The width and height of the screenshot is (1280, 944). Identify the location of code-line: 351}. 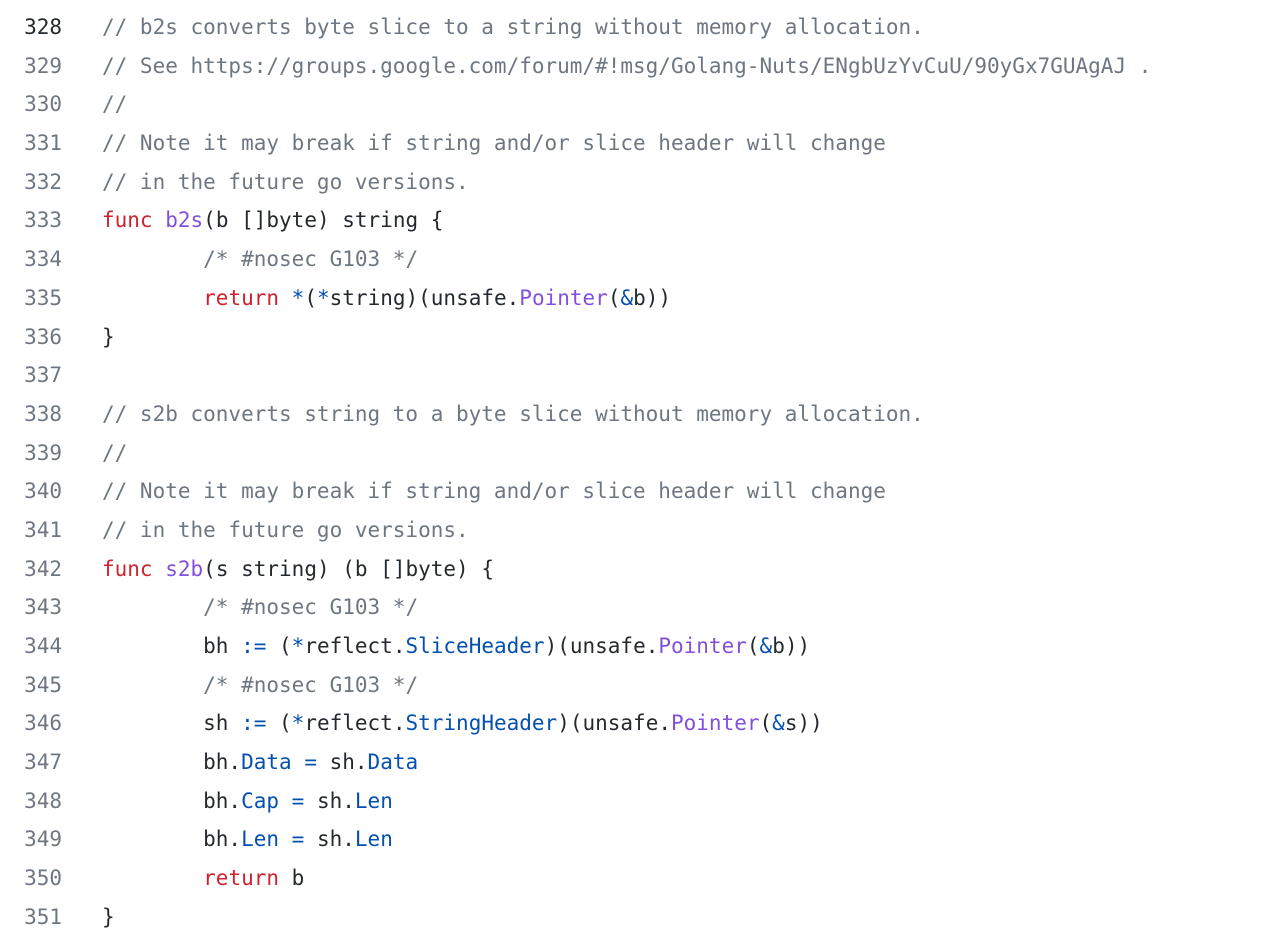
(640, 917).